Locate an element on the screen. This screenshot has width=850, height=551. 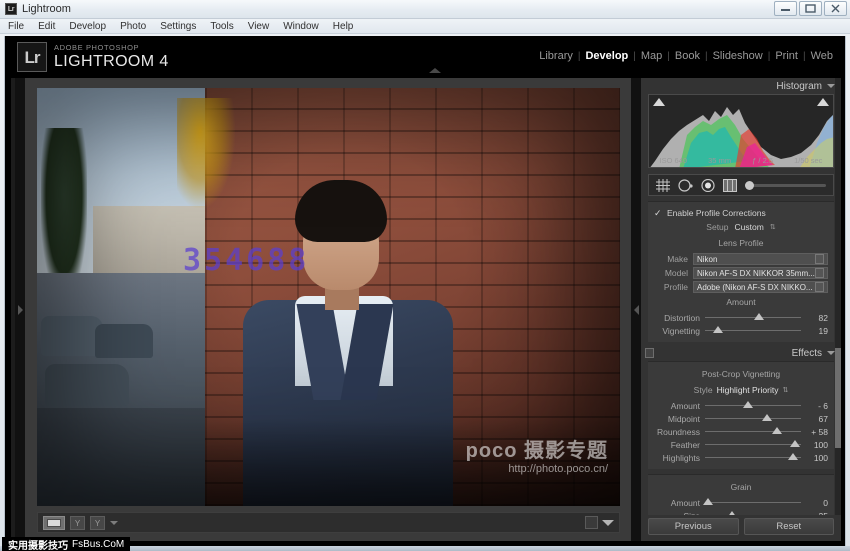
module-library: Library is located at coordinates (556, 56).